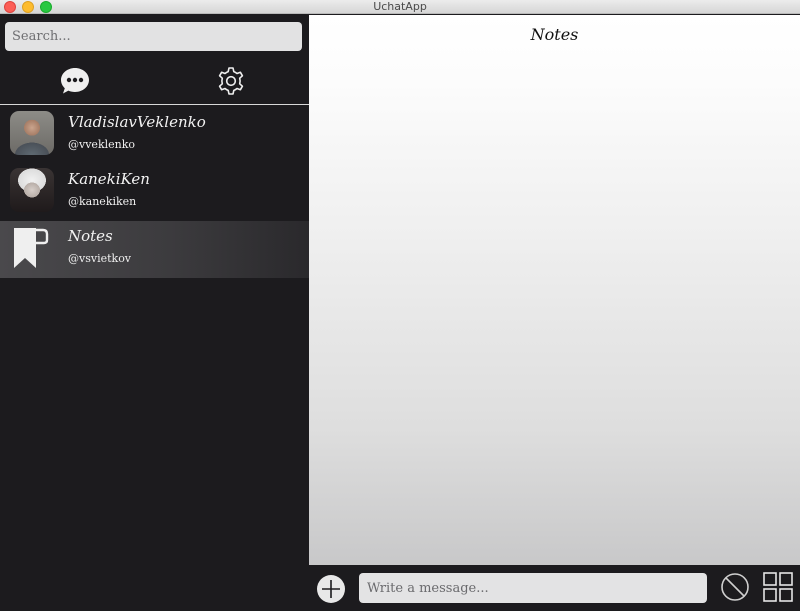  I want to click on block-icon, so click(735, 587).